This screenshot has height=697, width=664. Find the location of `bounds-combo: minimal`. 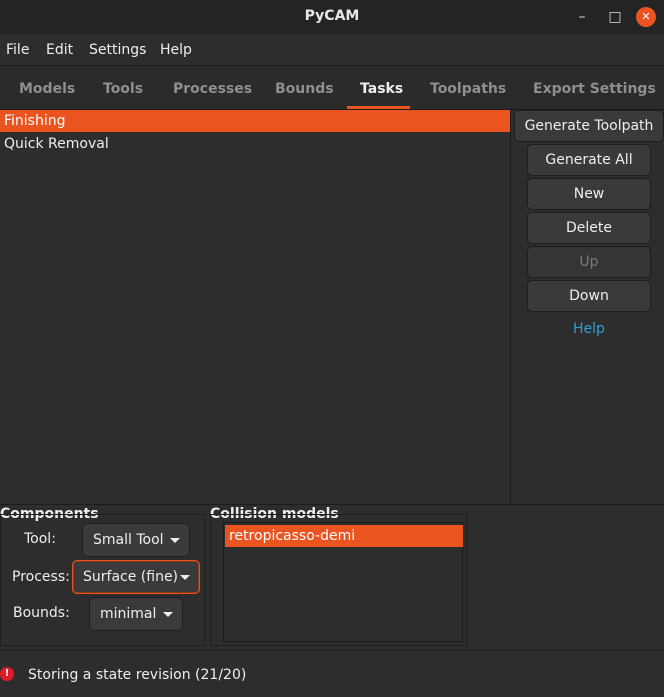

bounds-combo: minimal is located at coordinates (136, 614).